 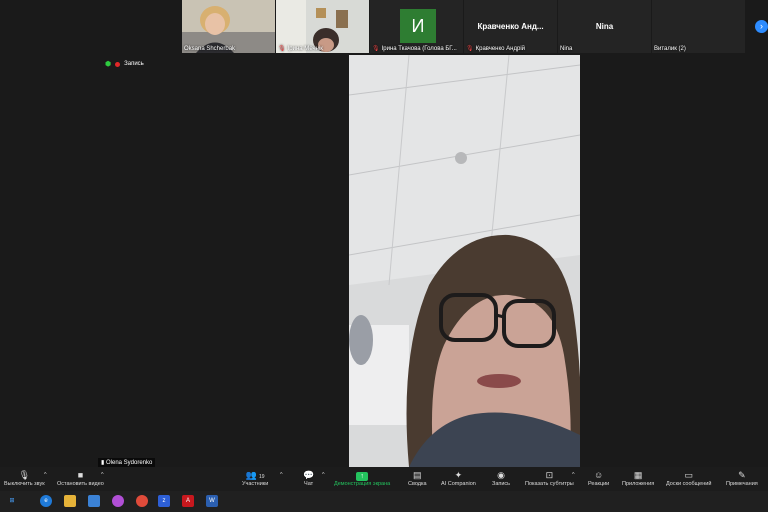 I want to click on share-label: Демонстрация экрана, so click(x=362, y=484).